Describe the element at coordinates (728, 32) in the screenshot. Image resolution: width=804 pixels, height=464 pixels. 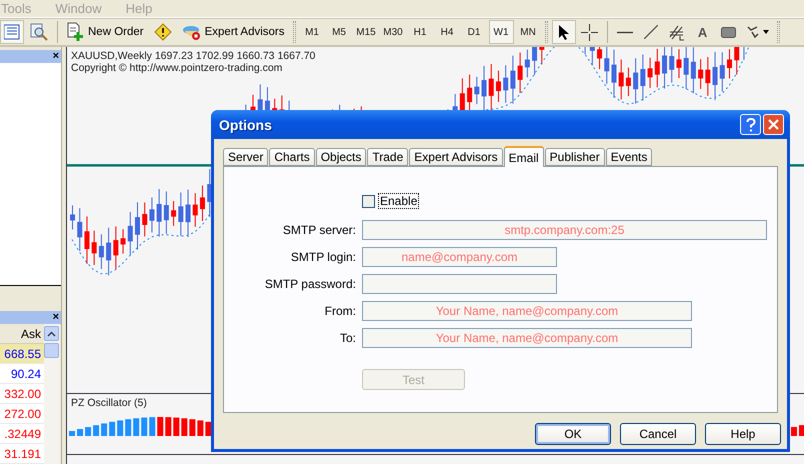
I see `rectangle-icon` at that location.